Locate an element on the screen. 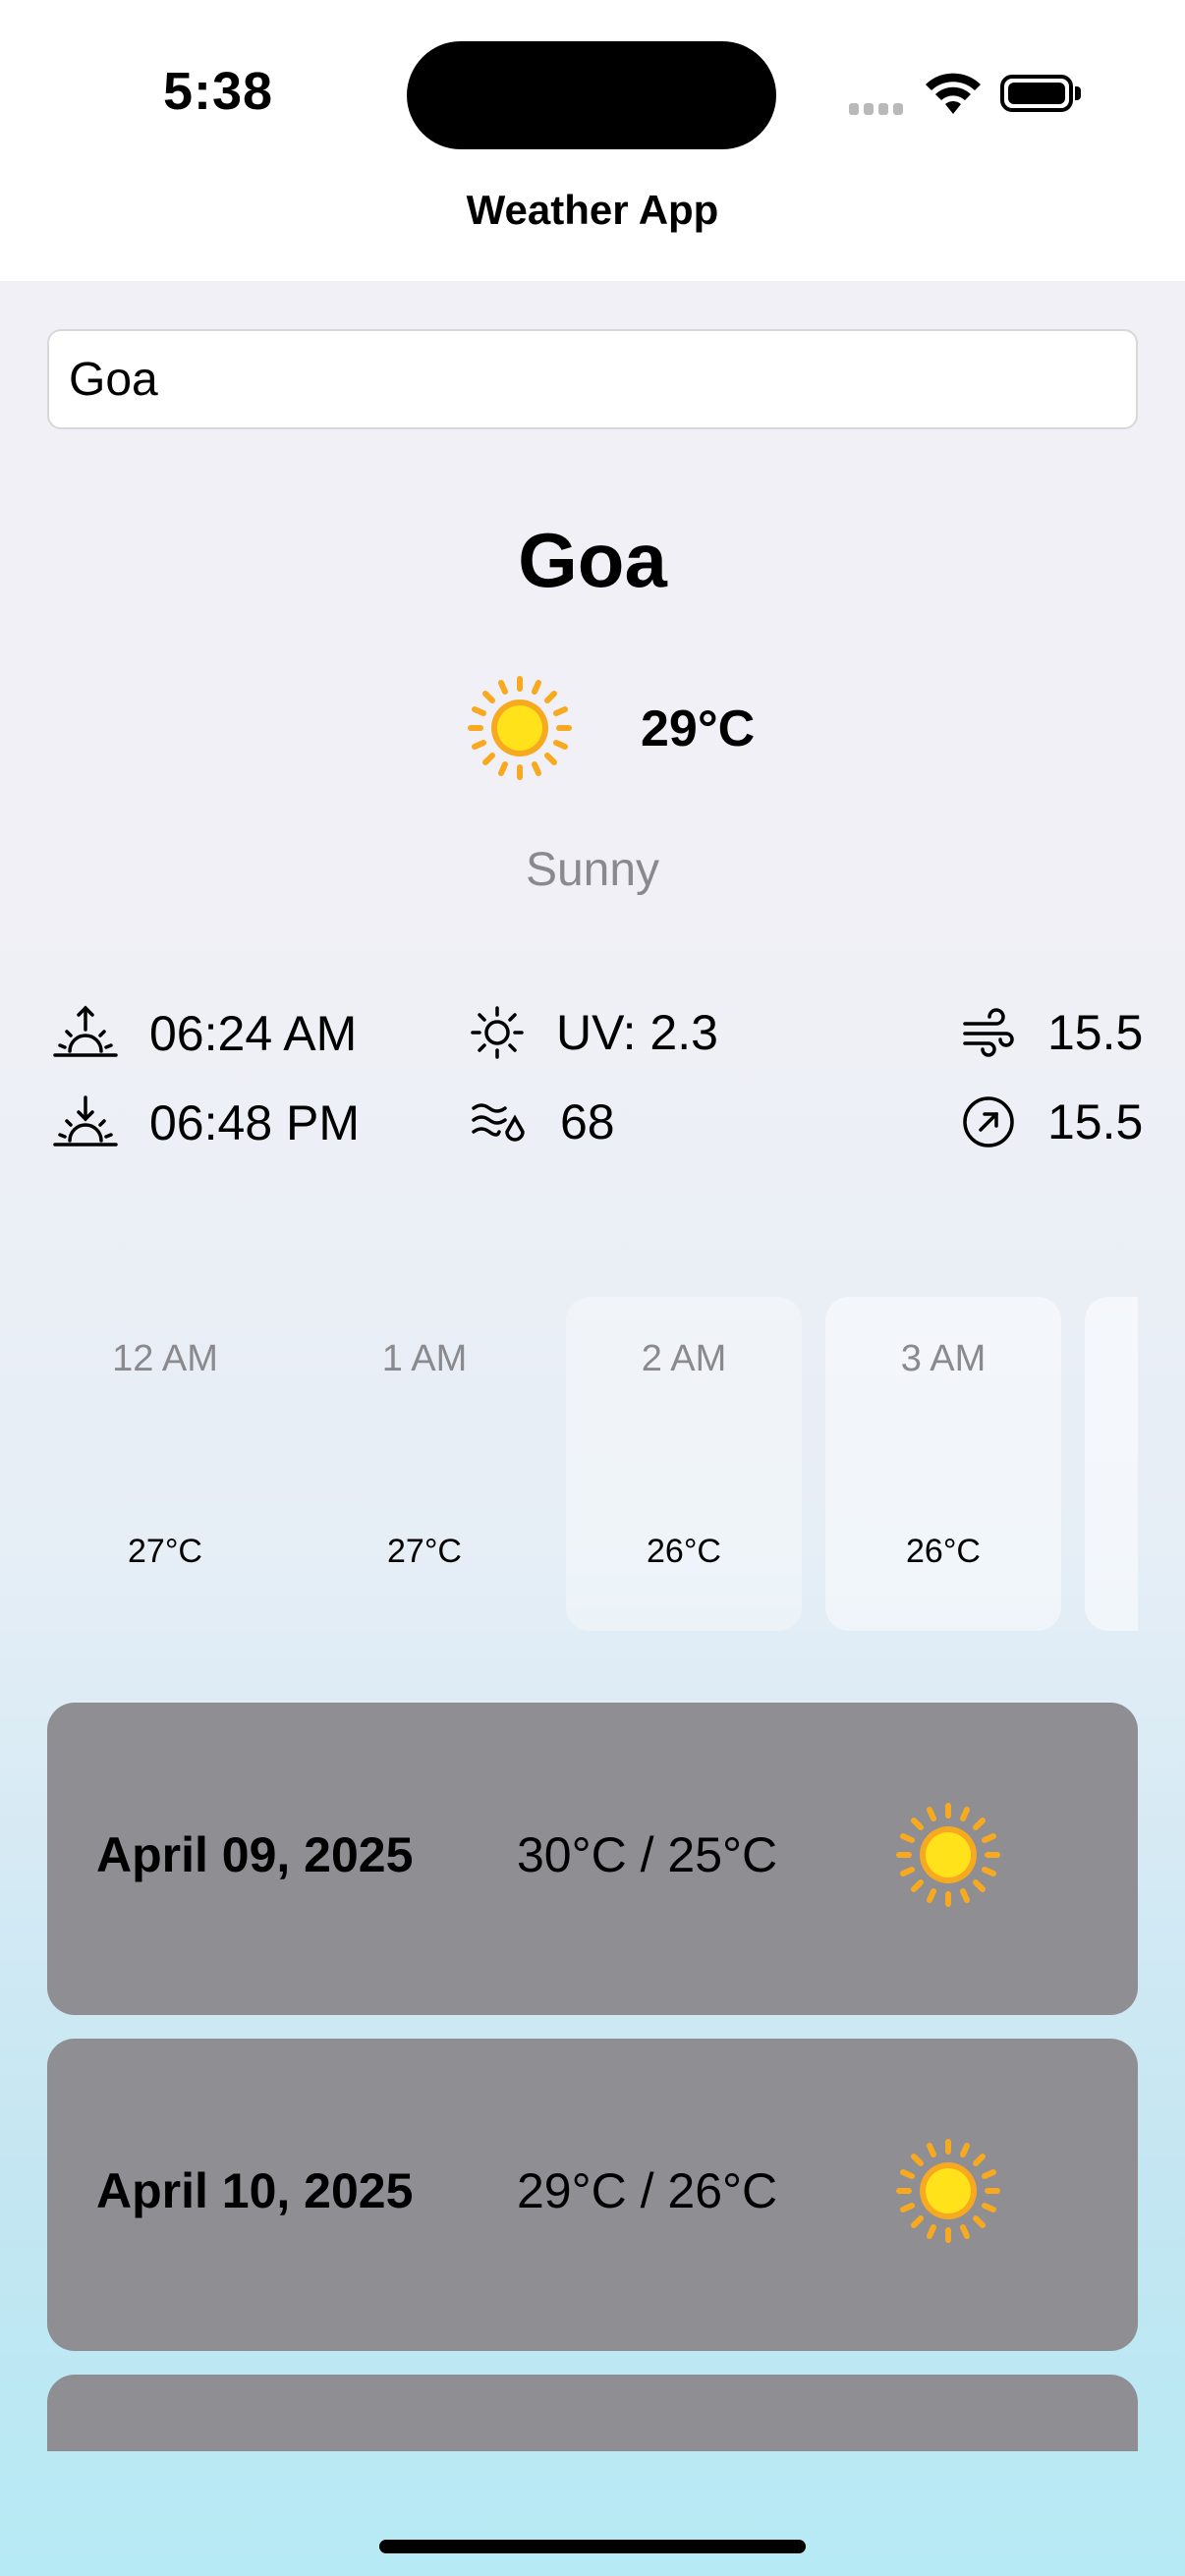 The image size is (1185, 2576). wifi-icon is located at coordinates (954, 93).